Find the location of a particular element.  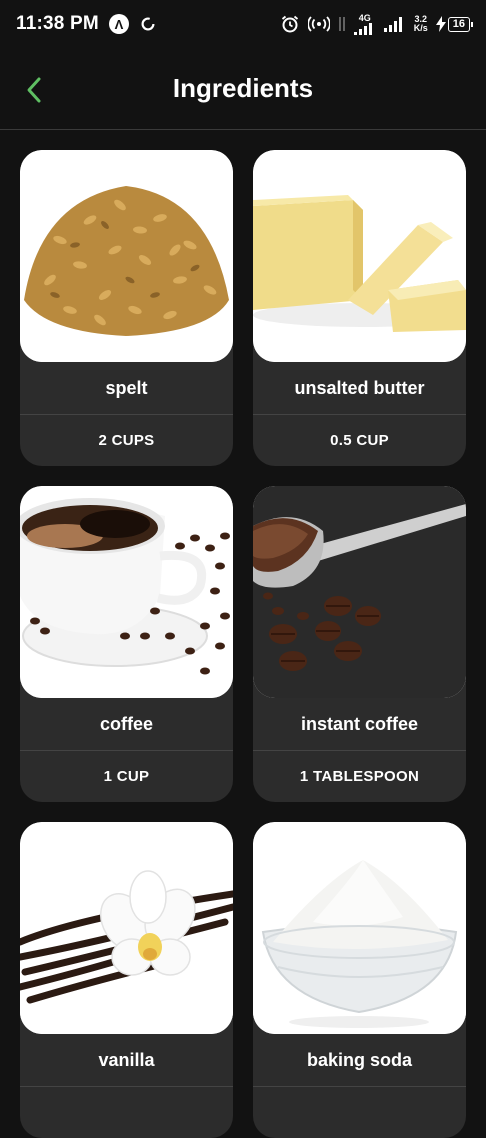

back-button is located at coordinates (34, 90).